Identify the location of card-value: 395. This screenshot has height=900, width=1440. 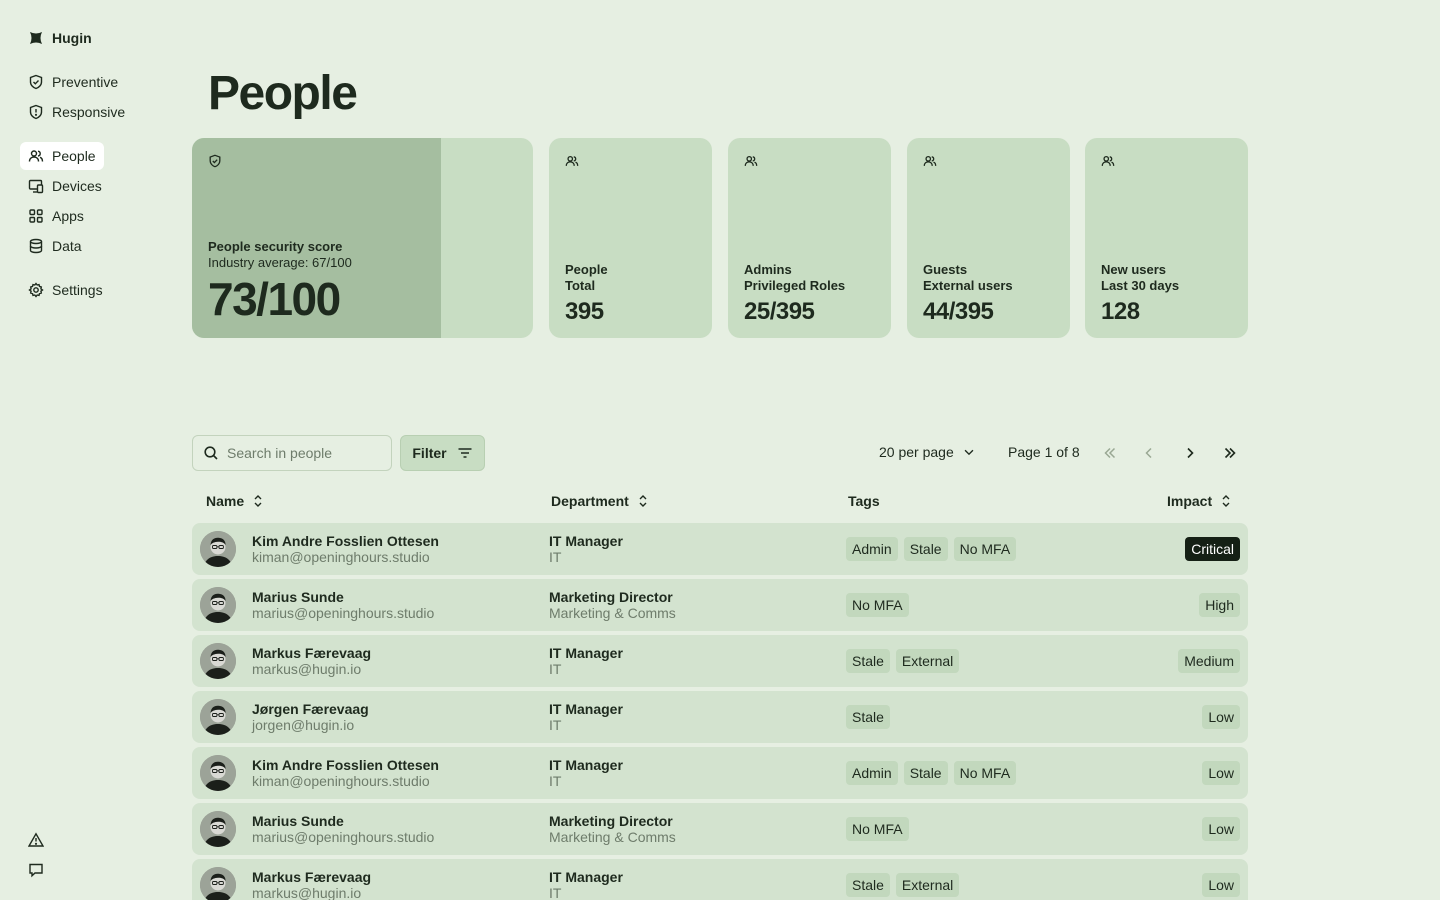
(584, 311).